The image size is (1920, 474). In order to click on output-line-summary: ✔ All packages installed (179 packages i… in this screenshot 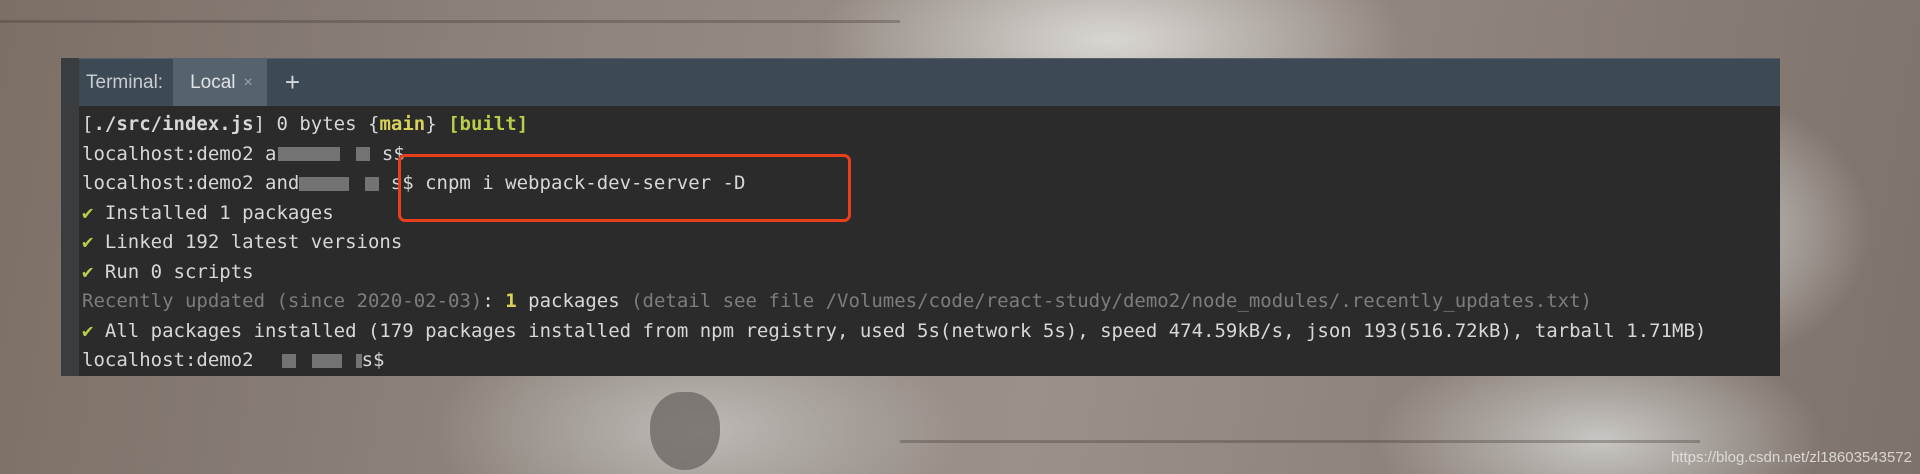, I will do `click(894, 330)`.